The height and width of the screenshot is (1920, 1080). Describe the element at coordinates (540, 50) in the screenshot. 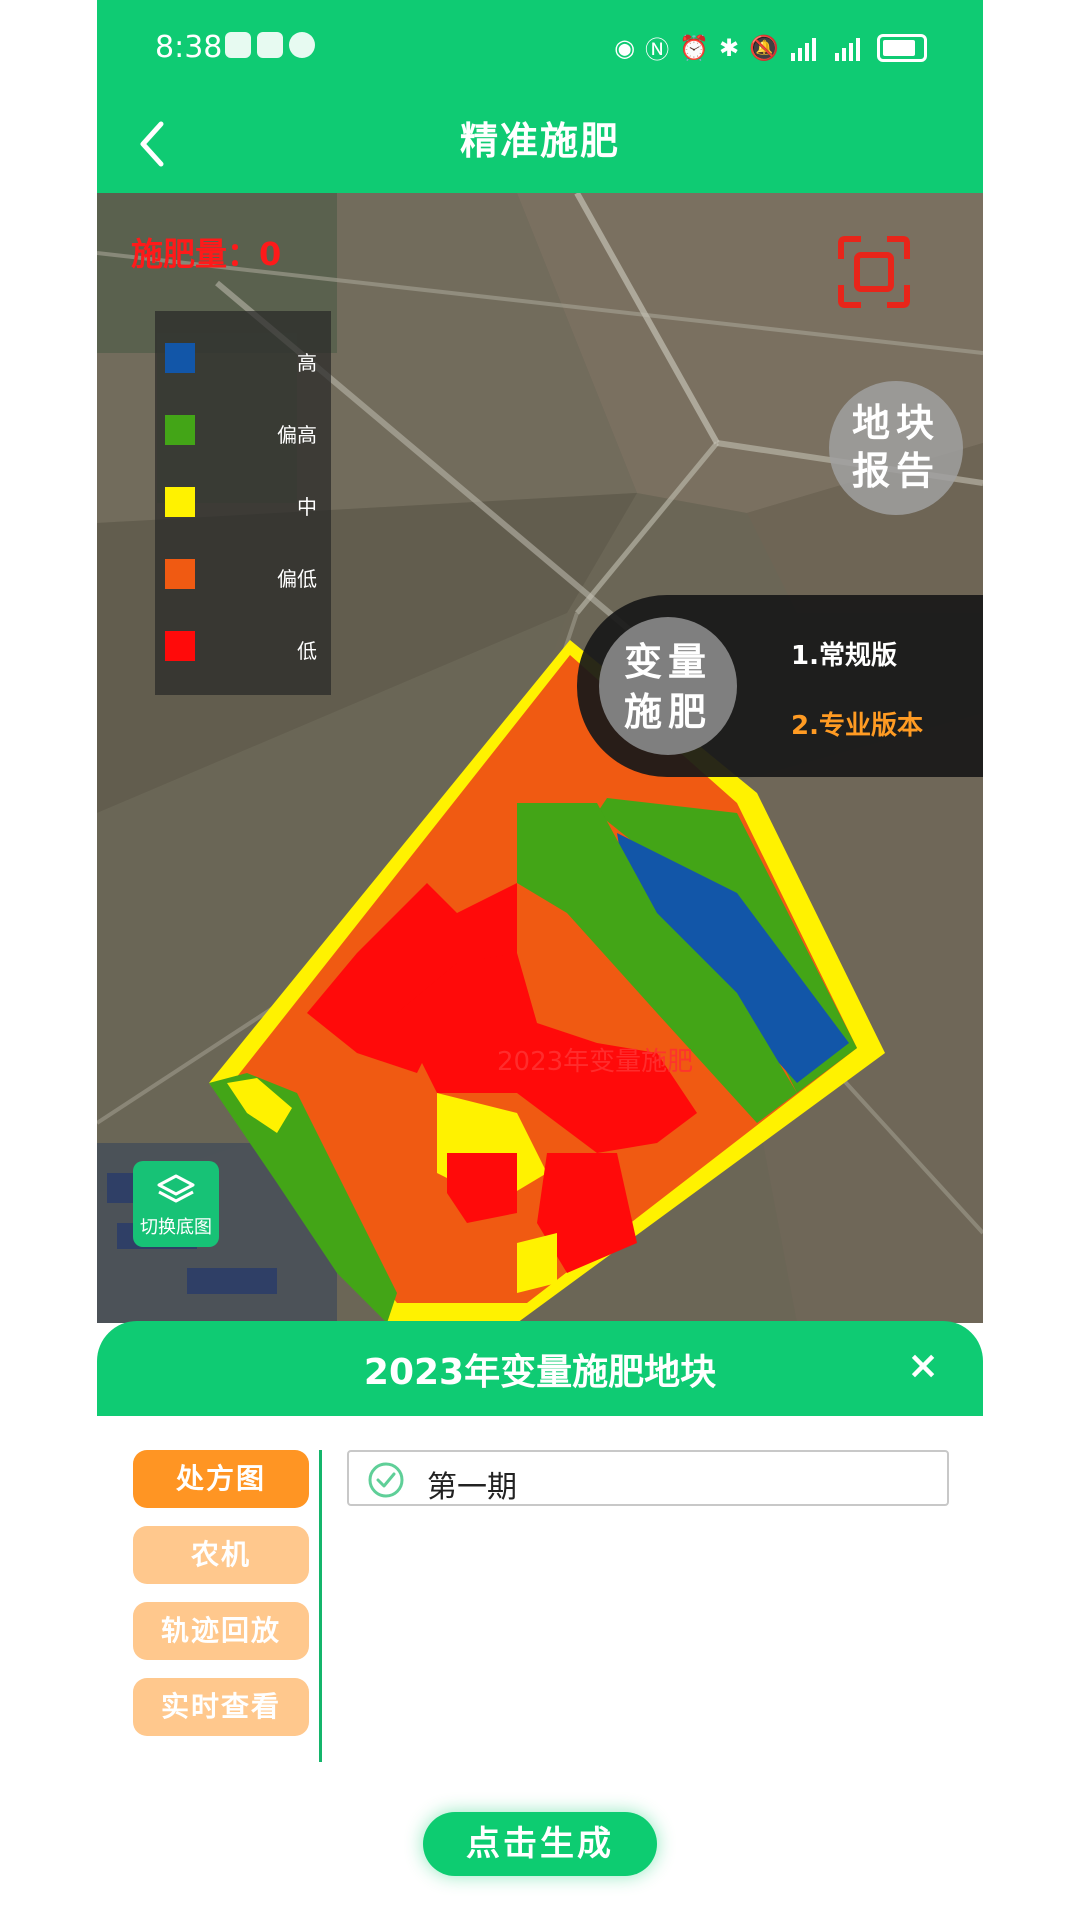

I see `status-bar: 8:38 ◉ Ⓝ ⏰ ✱ 🔕` at that location.